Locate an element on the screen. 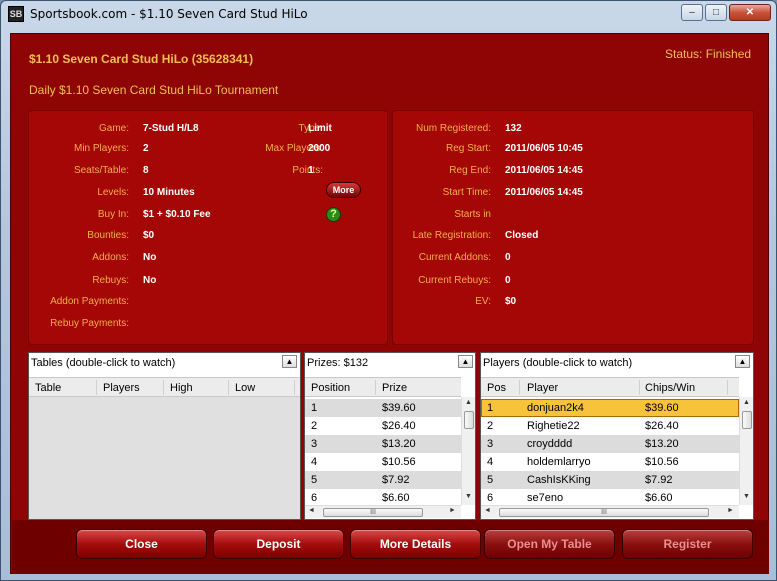 The width and height of the screenshot is (777, 581). start-time-label: Start Time: is located at coordinates (466, 192).